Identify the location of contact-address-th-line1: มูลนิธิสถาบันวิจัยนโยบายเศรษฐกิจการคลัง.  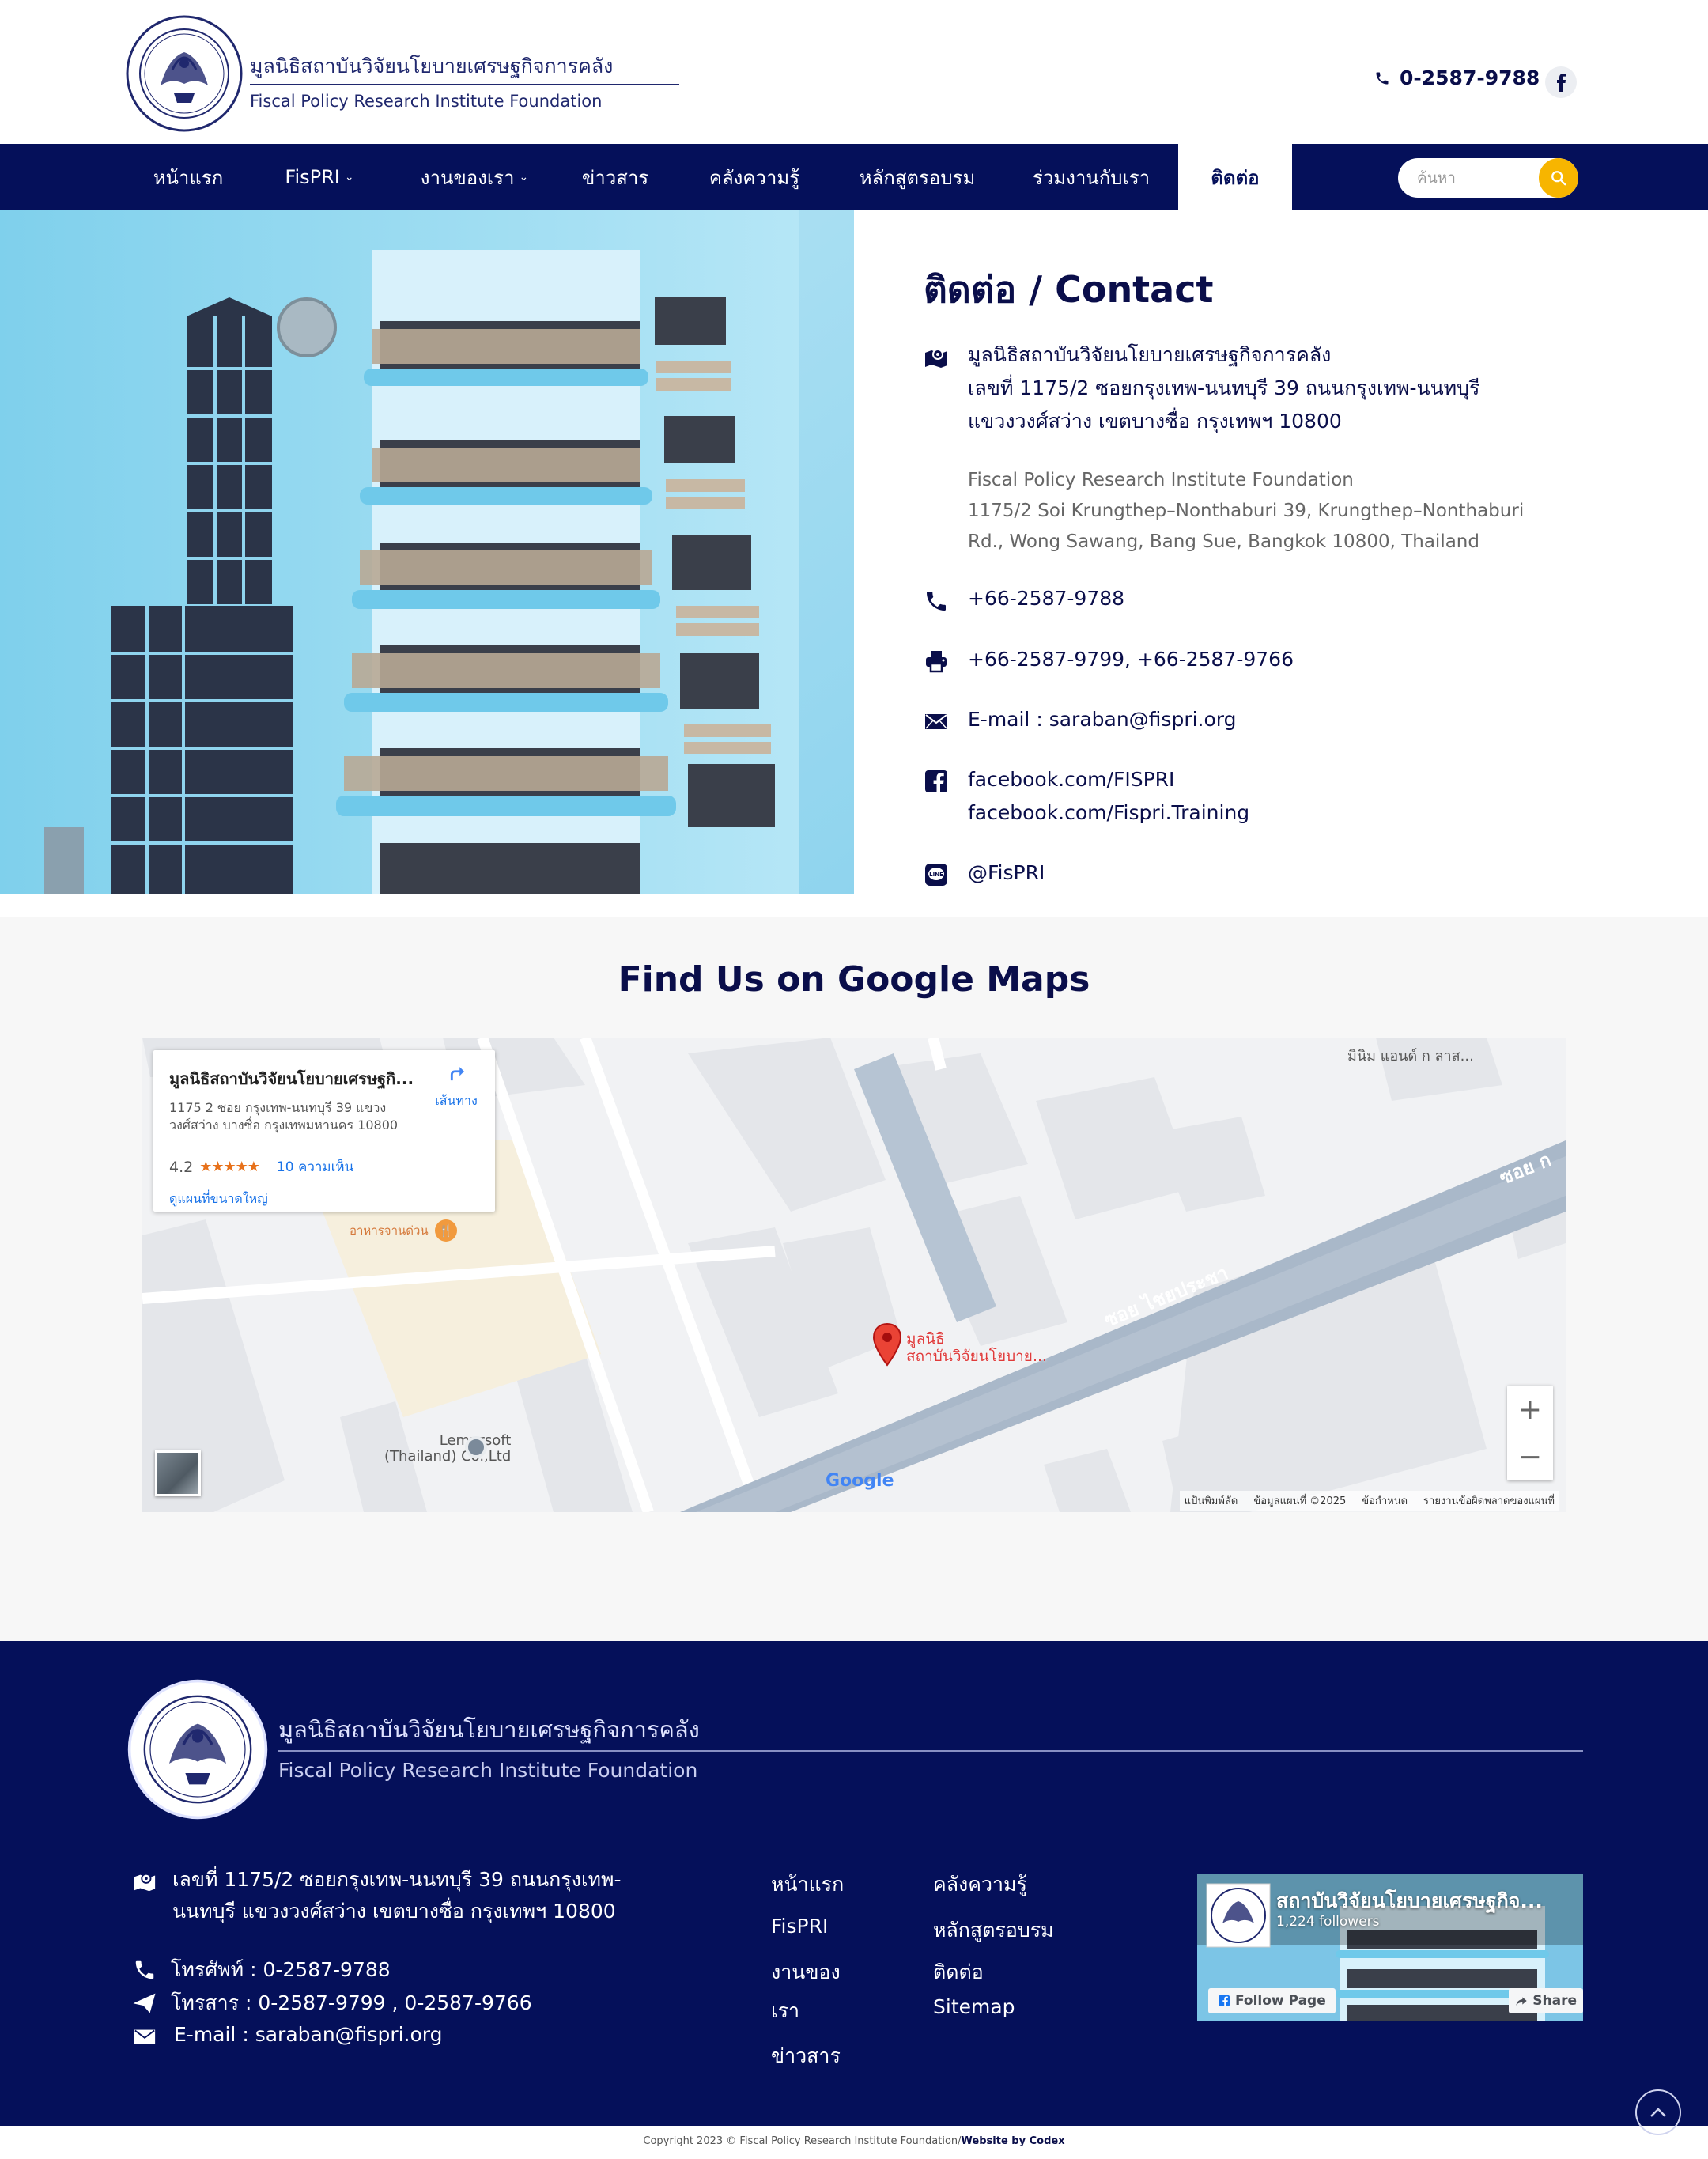
(1150, 354).